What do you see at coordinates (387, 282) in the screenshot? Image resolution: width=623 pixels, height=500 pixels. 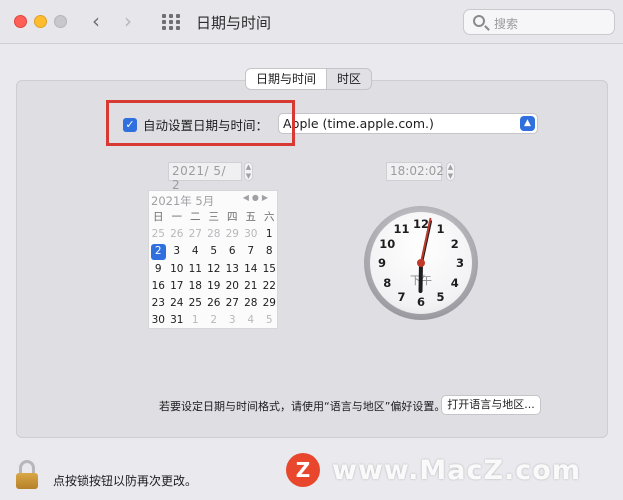 I see `clock-number: 8` at bounding box center [387, 282].